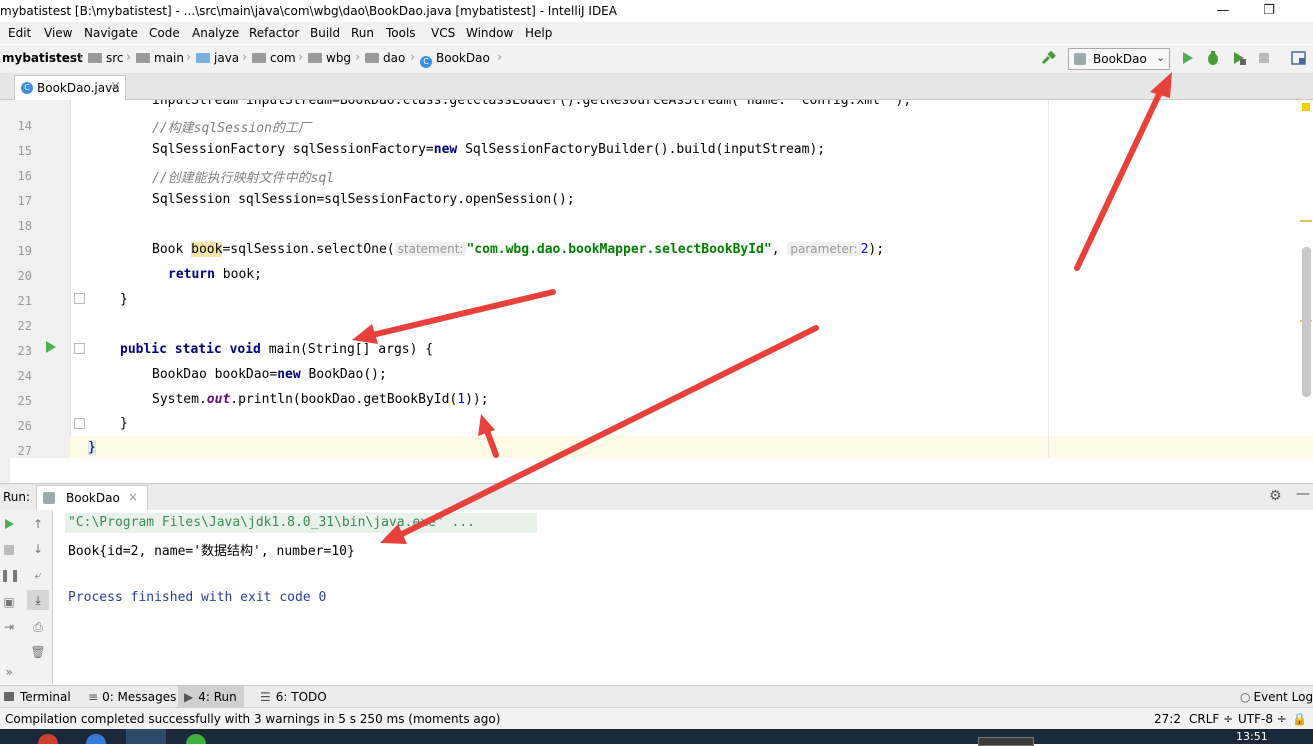  What do you see at coordinates (607, 432) in the screenshot?
I see `annotation-arrow-output` at bounding box center [607, 432].